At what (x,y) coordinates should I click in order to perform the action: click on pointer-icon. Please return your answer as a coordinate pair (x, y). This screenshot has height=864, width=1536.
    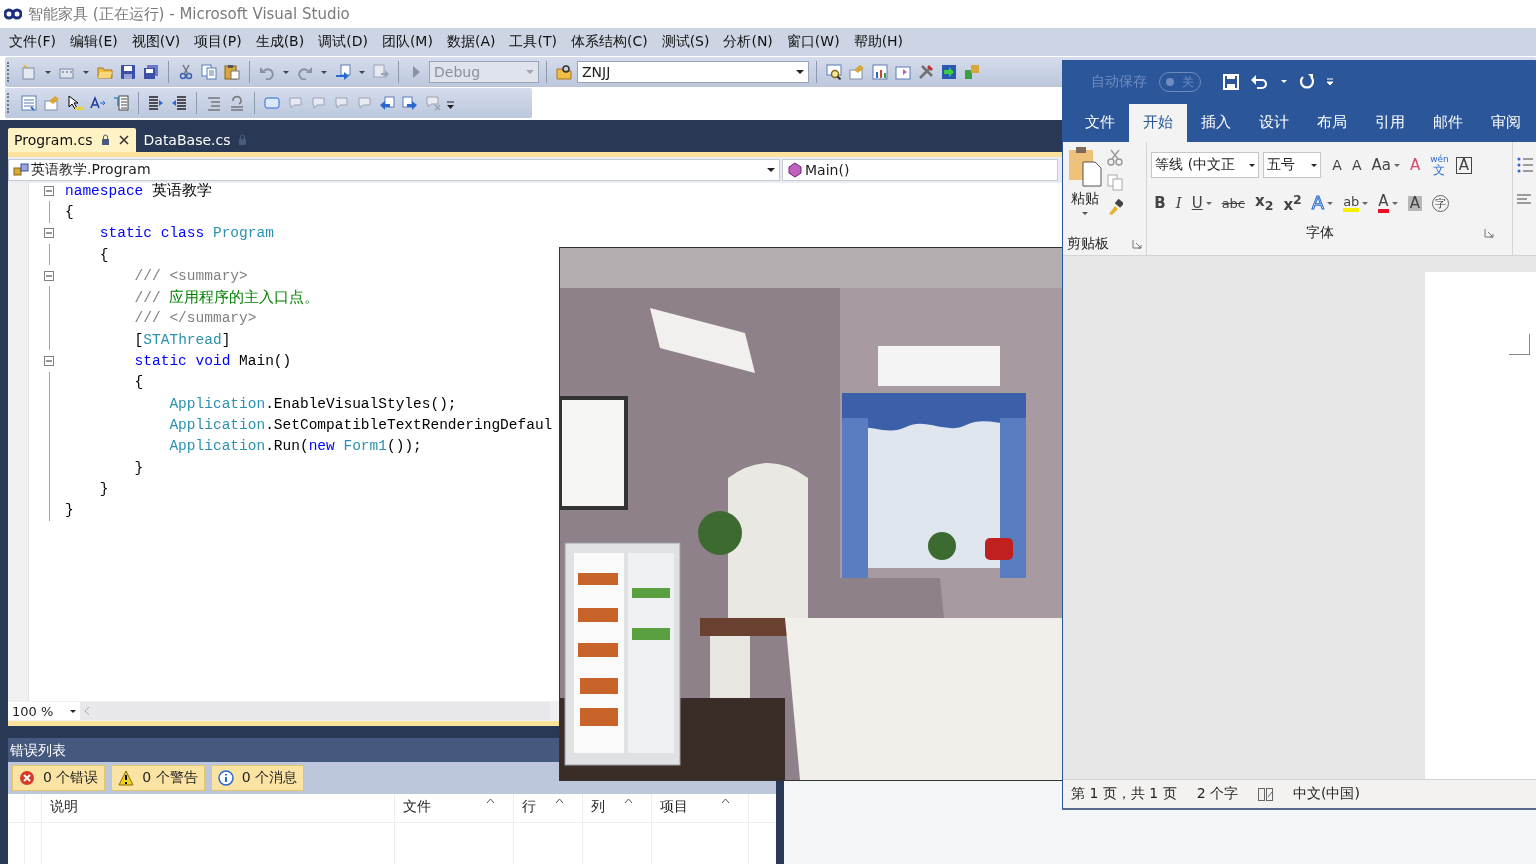
    Looking at the image, I should click on (75, 103).